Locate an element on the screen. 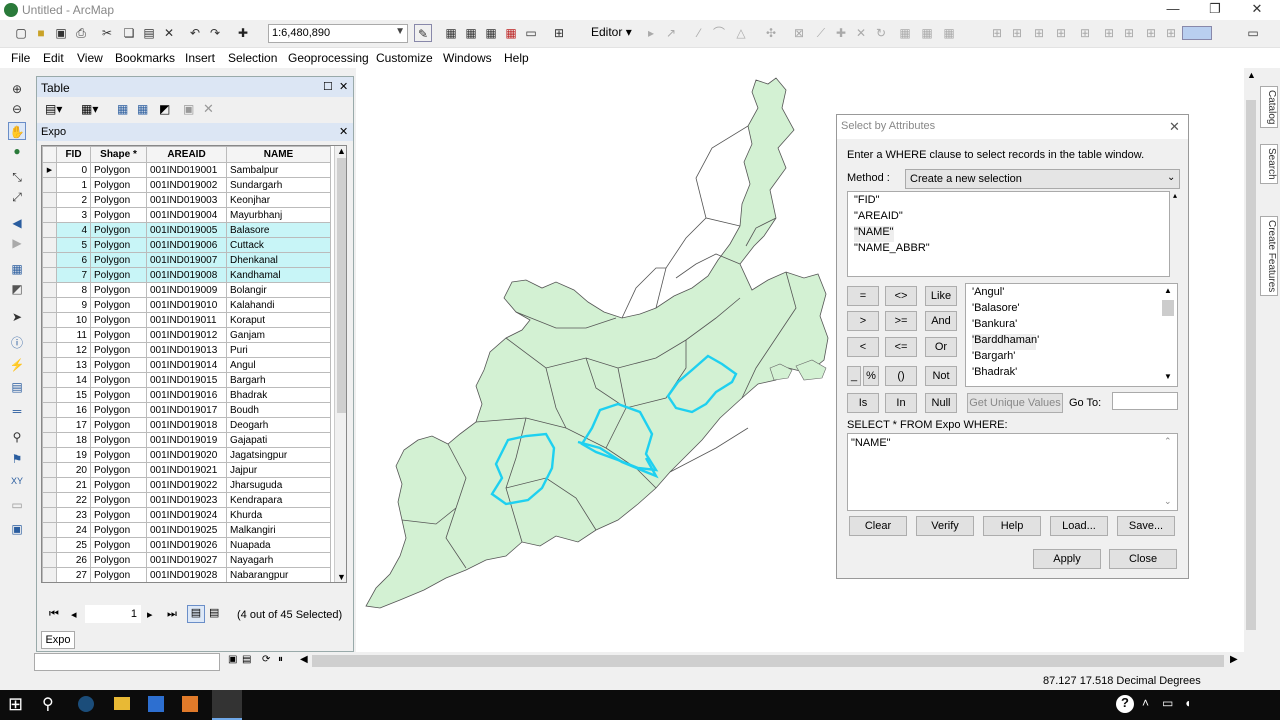 The width and height of the screenshot is (1280, 720). operator-not-button: Not is located at coordinates (941, 376).